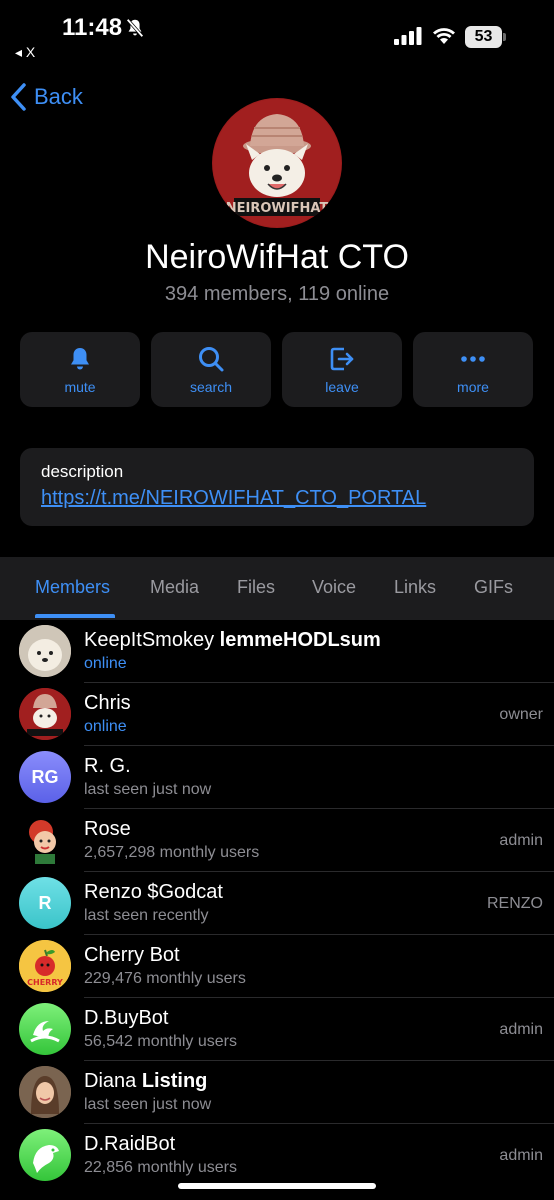 This screenshot has height=1200, width=554. What do you see at coordinates (211, 386) in the screenshot?
I see `search-label: search` at bounding box center [211, 386].